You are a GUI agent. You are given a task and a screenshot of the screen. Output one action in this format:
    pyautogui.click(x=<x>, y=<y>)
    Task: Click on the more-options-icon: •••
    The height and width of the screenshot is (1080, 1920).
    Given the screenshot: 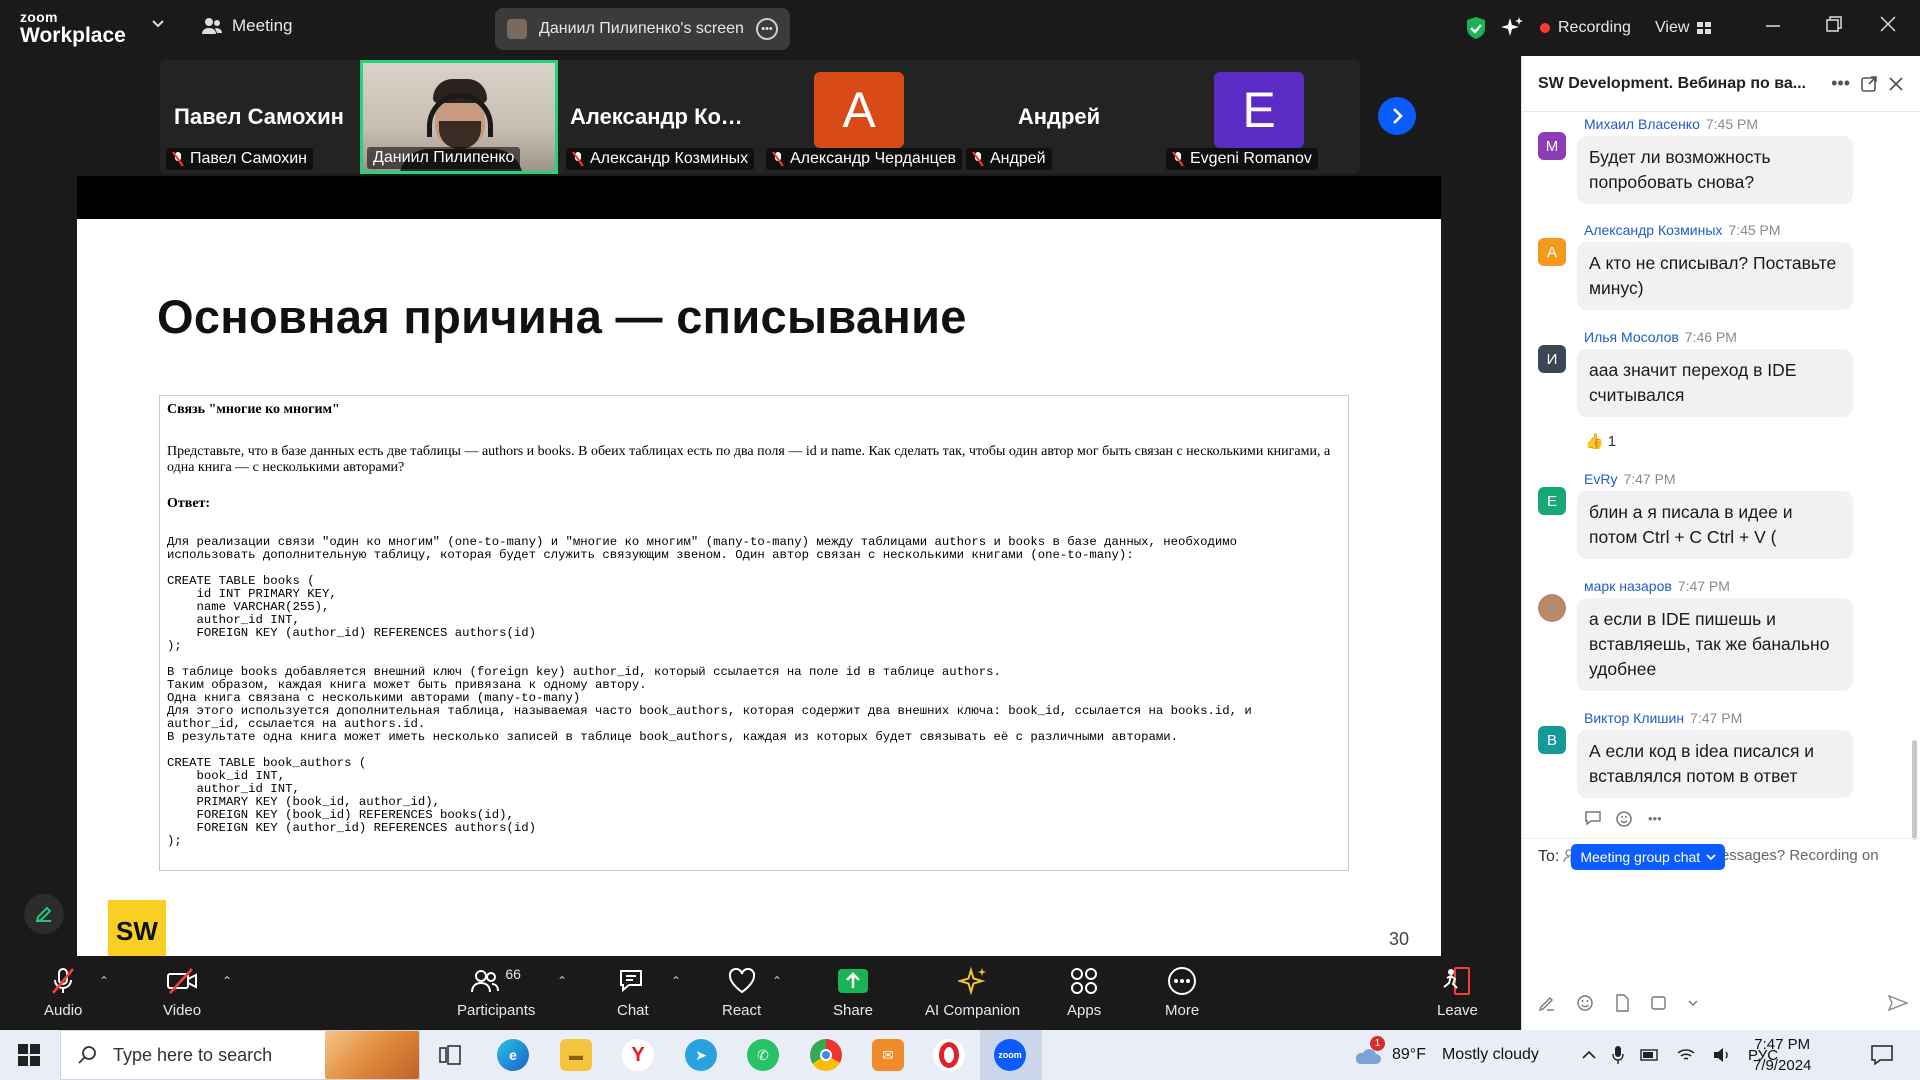 What is the action you would take?
    pyautogui.click(x=767, y=29)
    